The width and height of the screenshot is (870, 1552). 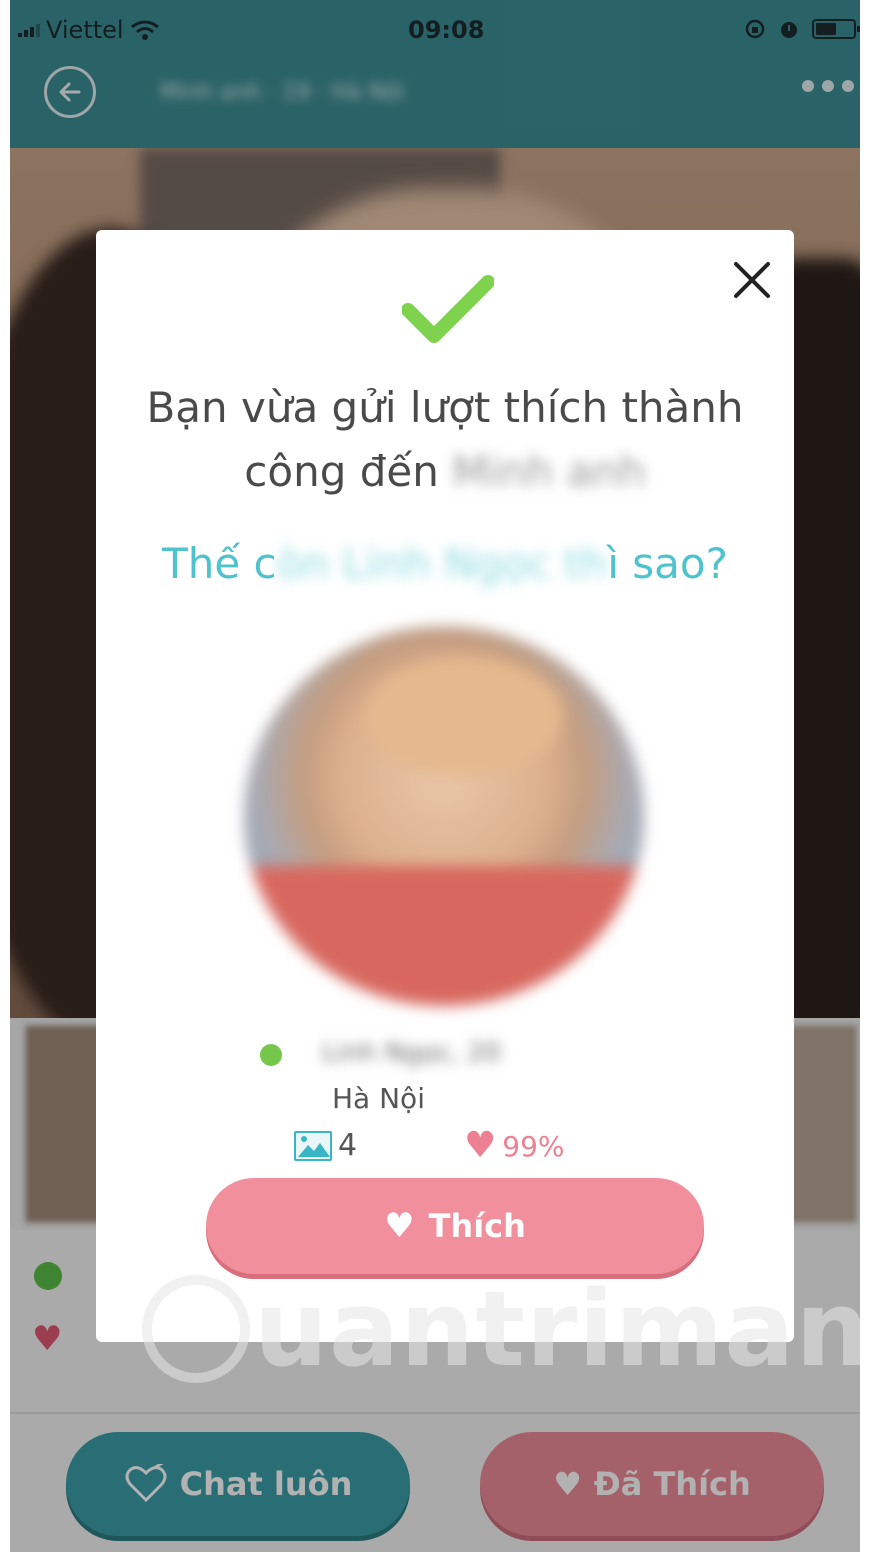 What do you see at coordinates (442, 563) in the screenshot?
I see `suggested-user-name: òn Linh Ngọc th` at bounding box center [442, 563].